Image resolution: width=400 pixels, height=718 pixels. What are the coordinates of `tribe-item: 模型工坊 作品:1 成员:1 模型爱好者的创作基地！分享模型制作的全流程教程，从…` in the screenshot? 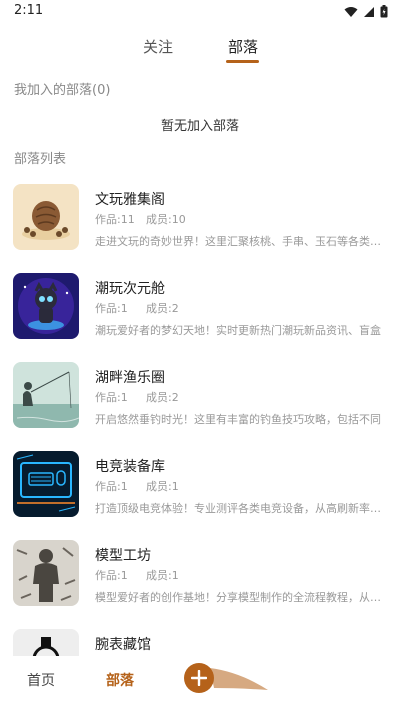 It's located at (200, 584).